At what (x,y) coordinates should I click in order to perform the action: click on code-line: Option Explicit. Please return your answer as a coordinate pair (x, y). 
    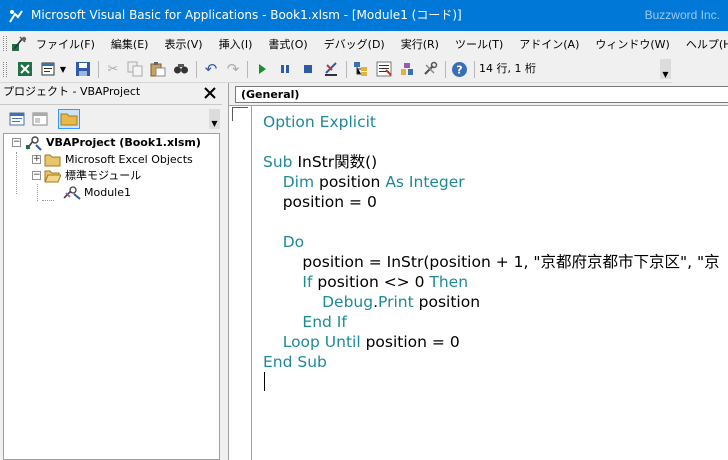
    Looking at the image, I should click on (491, 122).